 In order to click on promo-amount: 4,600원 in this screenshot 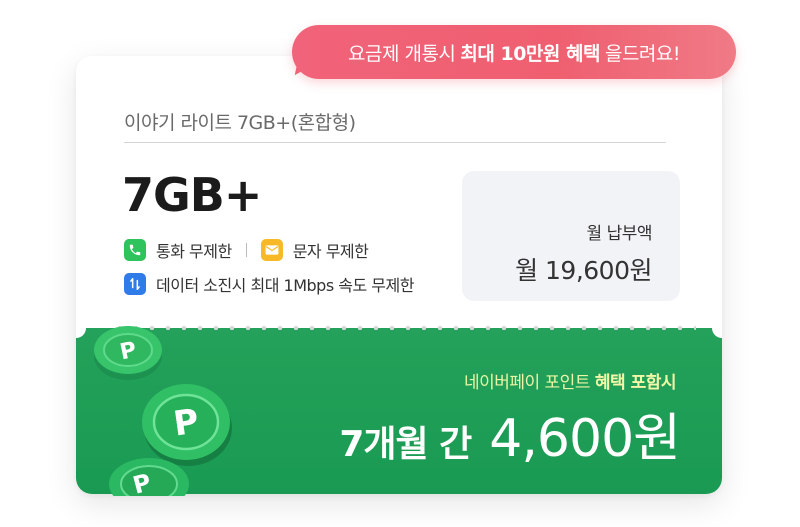, I will do `click(585, 439)`.